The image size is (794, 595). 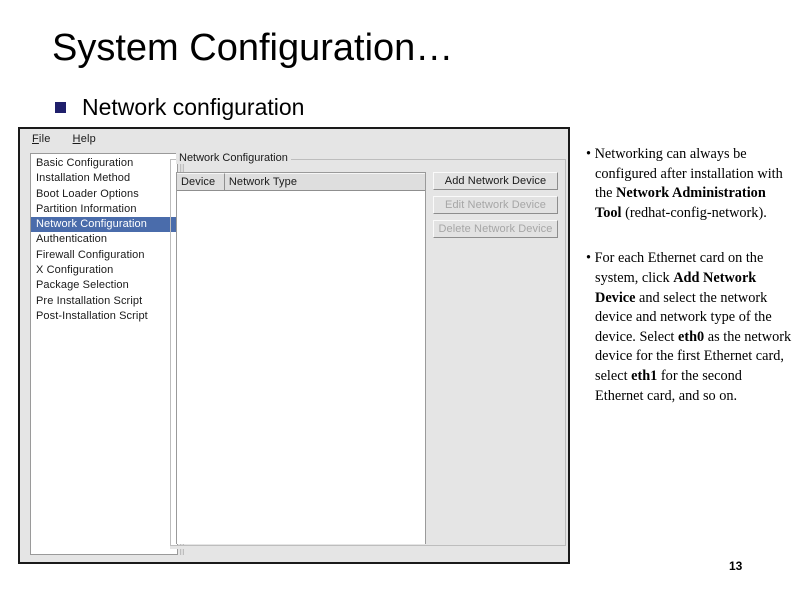 What do you see at coordinates (104, 225) in the screenshot?
I see `nav-item-network-configuration: Network Configuration` at bounding box center [104, 225].